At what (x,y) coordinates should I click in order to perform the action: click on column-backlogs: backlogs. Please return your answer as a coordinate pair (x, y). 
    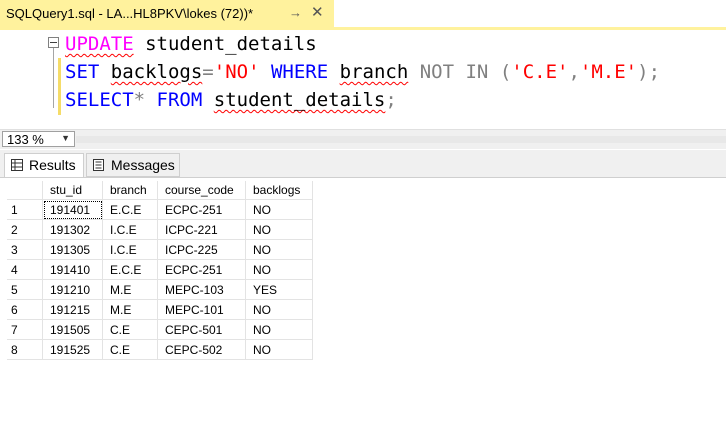
    Looking at the image, I should click on (156, 72).